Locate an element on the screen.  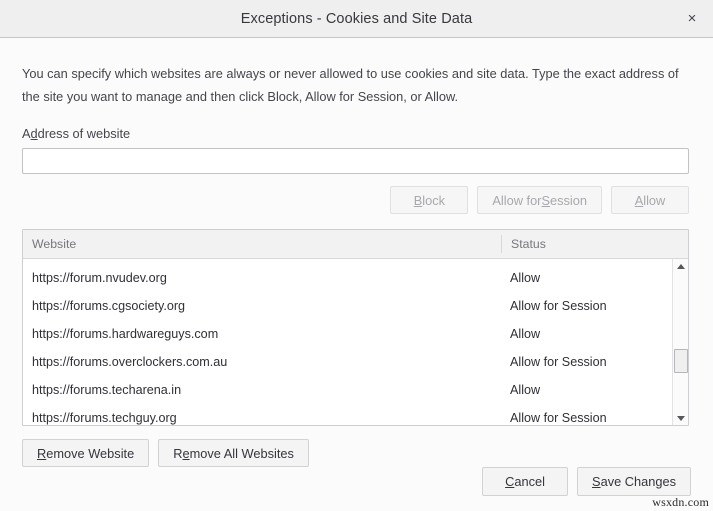
scrollbar-track is located at coordinates (680, 342).